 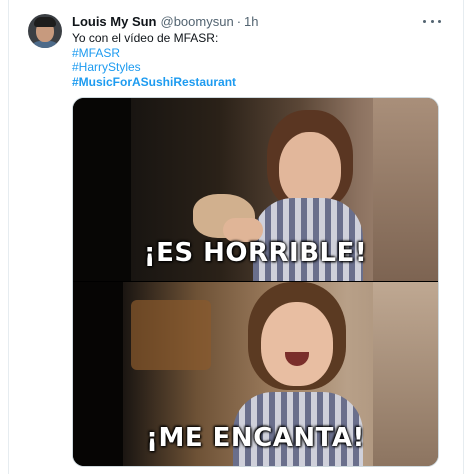 I want to click on tweet-body: Yo con el vídeo de MFASR:, so click(x=145, y=38).